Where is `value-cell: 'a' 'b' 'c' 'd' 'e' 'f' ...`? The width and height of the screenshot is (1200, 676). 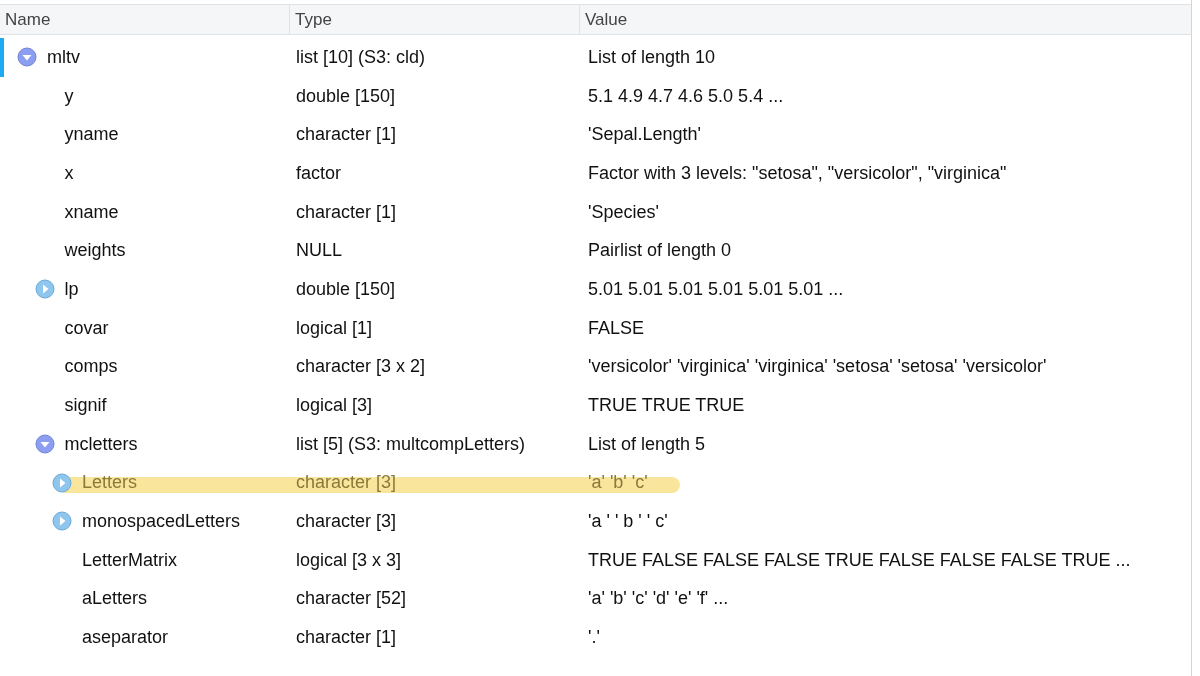
value-cell: 'a' 'b' 'c' 'd' 'e' 'f' ... is located at coordinates (658, 598).